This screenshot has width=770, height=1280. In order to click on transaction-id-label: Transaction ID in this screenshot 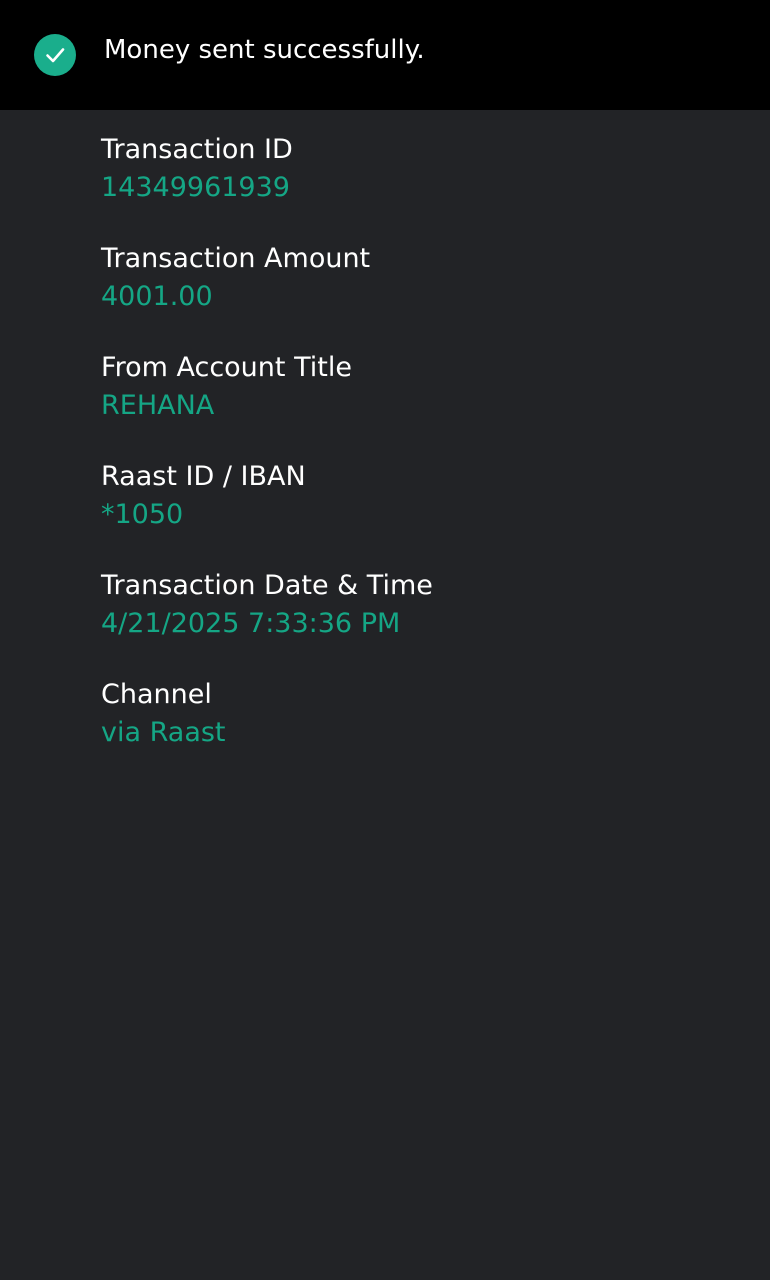, I will do `click(197, 149)`.